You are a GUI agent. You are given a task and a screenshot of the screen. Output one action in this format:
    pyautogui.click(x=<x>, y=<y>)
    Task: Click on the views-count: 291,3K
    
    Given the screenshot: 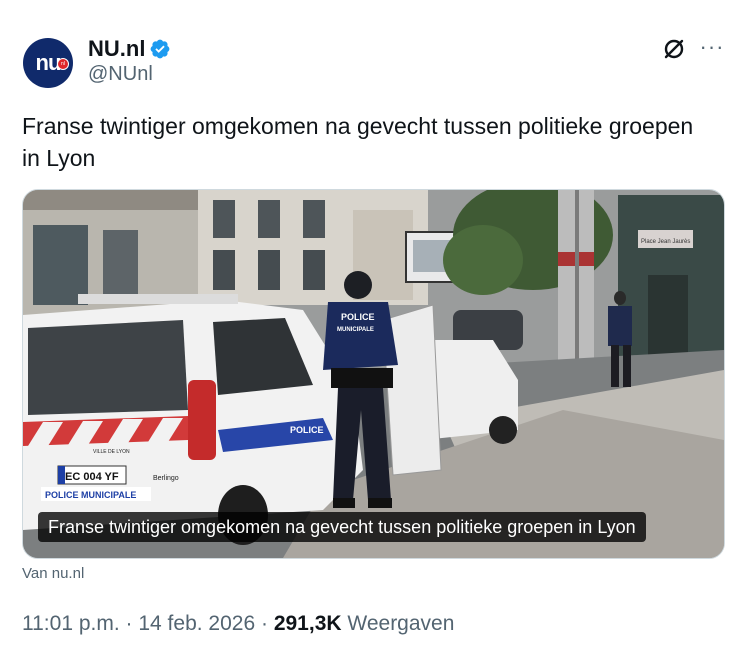 What is the action you would take?
    pyautogui.click(x=307, y=623)
    